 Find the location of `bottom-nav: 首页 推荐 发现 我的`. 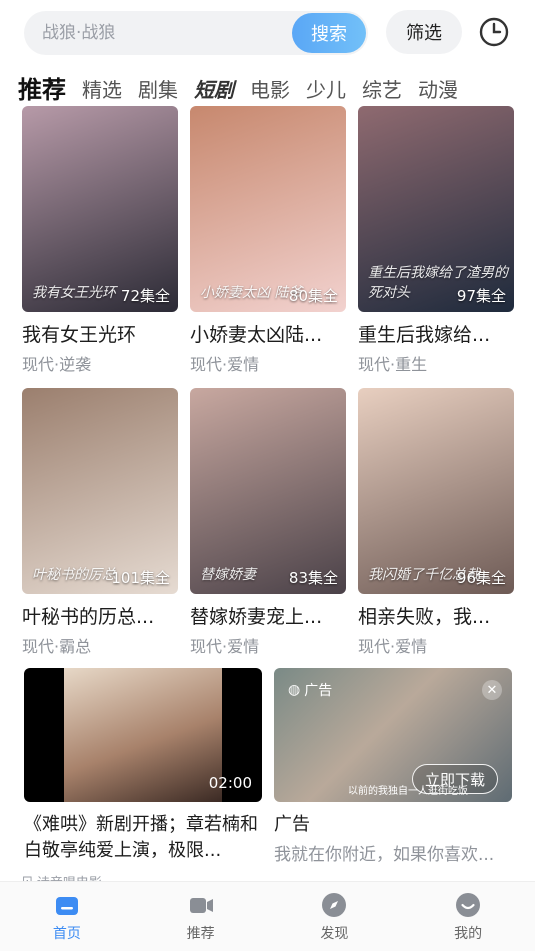

bottom-nav: 首页 推荐 发现 我的 is located at coordinates (267, 916).